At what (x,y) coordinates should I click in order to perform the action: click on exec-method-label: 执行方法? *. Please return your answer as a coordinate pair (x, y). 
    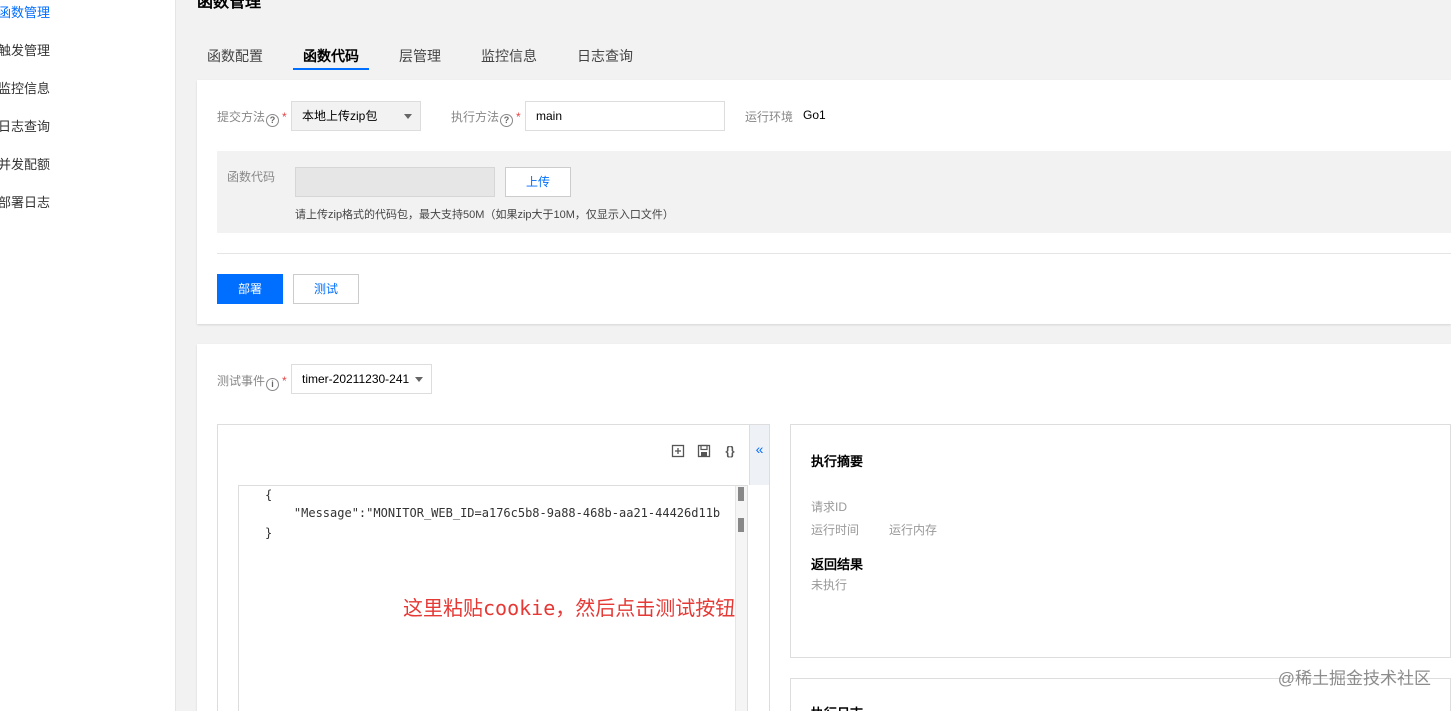
    Looking at the image, I should click on (486, 118).